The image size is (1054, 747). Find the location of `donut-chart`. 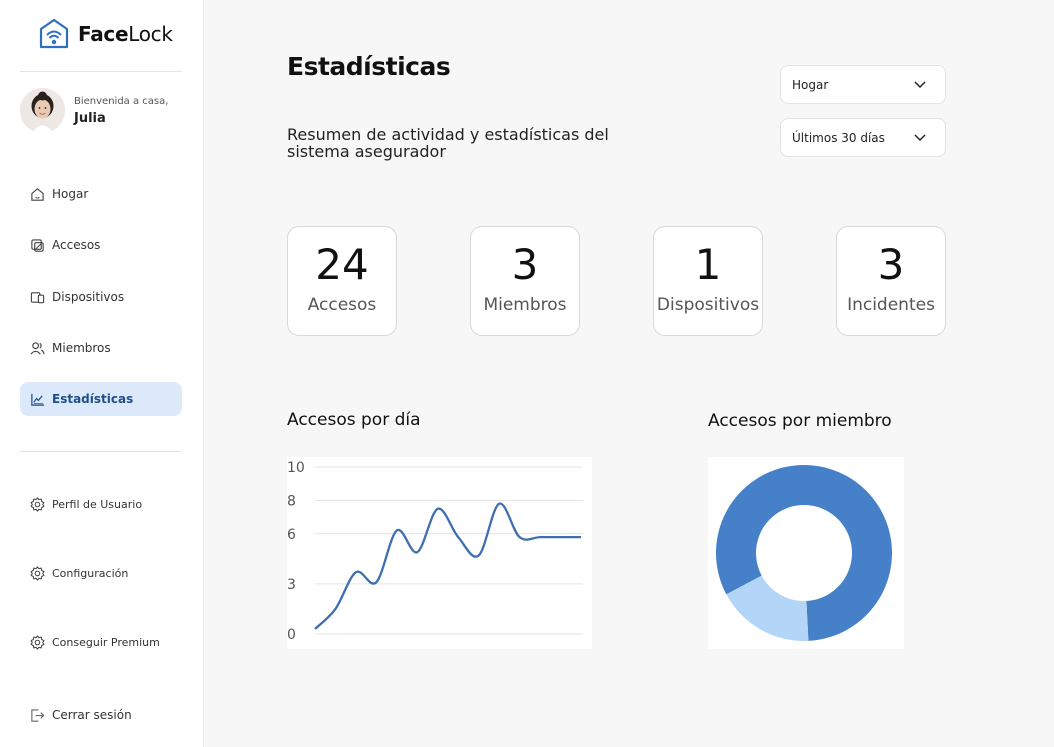

donut-chart is located at coordinates (806, 553).